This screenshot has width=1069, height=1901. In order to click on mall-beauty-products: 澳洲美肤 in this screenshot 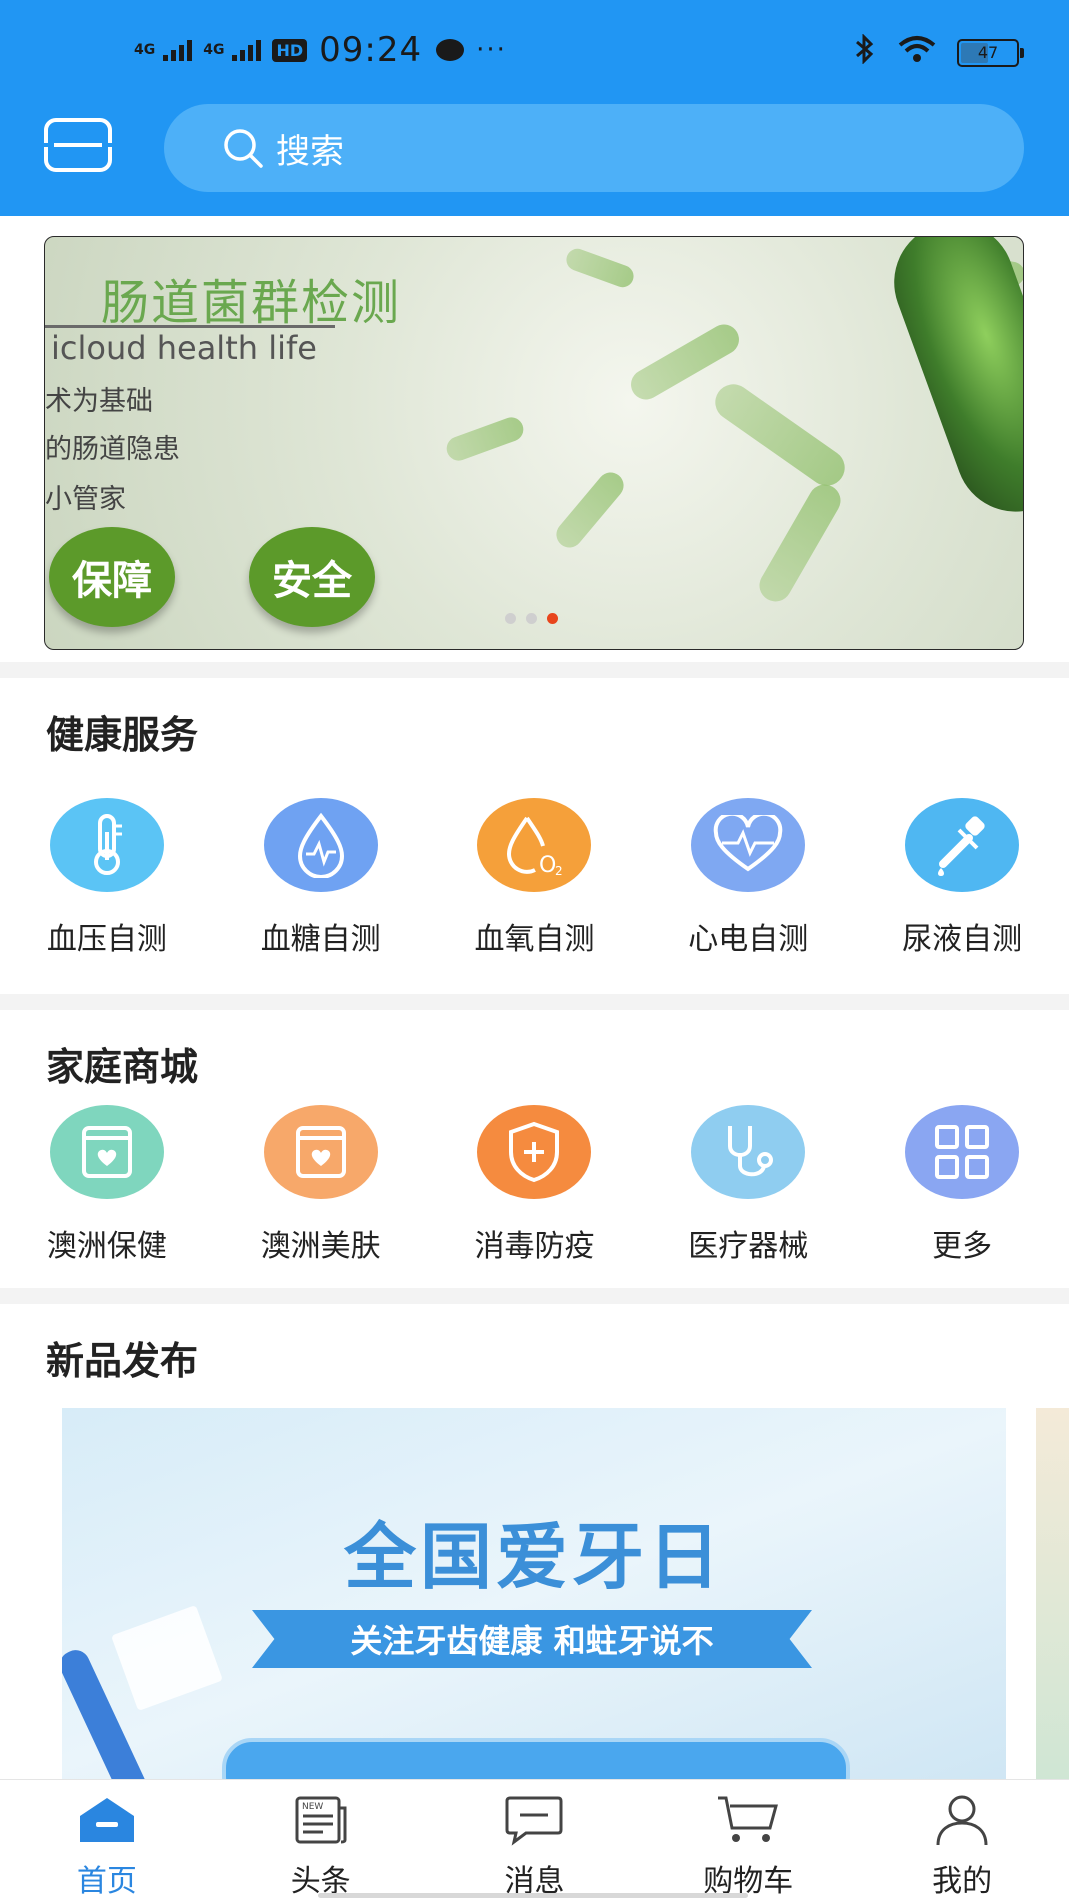, I will do `click(321, 1185)`.